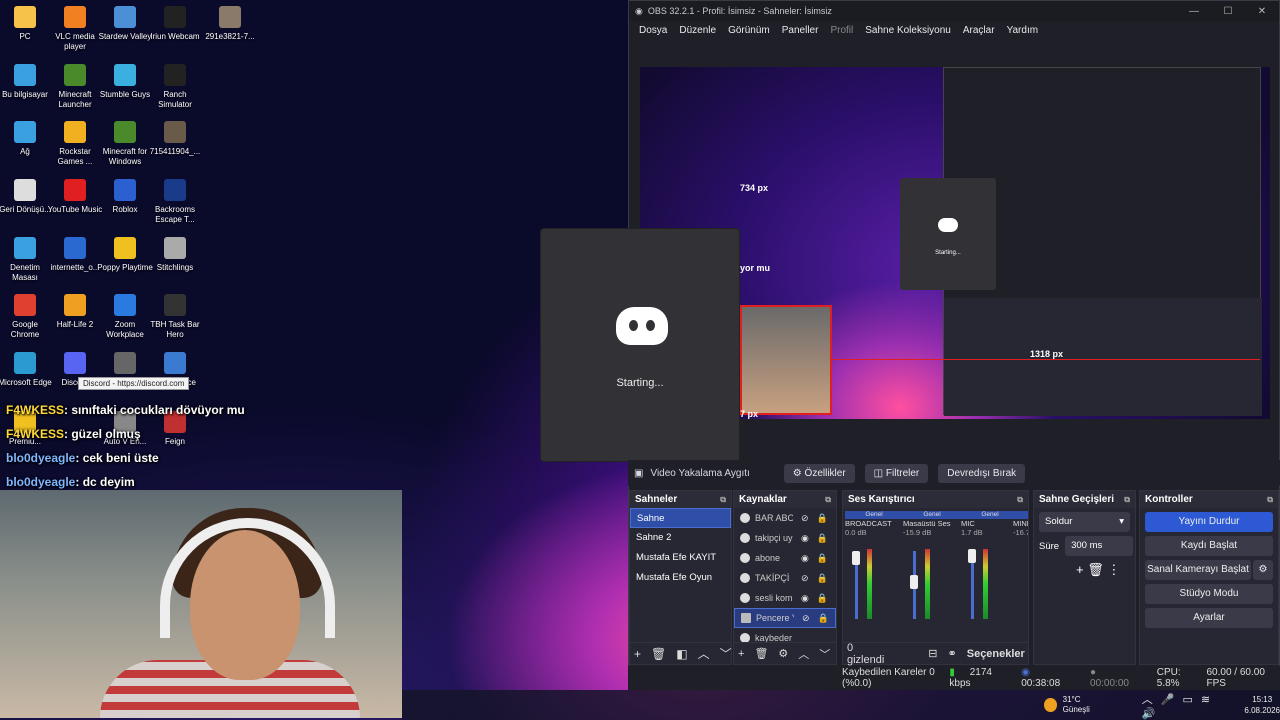  Describe the element at coordinates (1209, 700) in the screenshot. I see `wifi-icon: ≋` at that location.